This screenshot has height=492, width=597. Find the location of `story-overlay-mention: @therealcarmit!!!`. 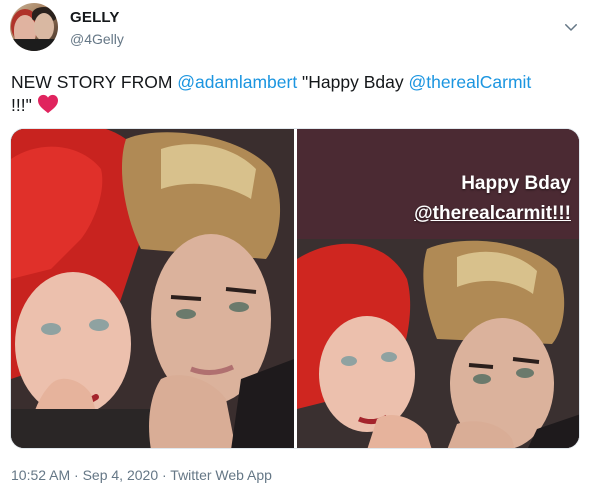

story-overlay-mention: @therealcarmit!!! is located at coordinates (492, 213).